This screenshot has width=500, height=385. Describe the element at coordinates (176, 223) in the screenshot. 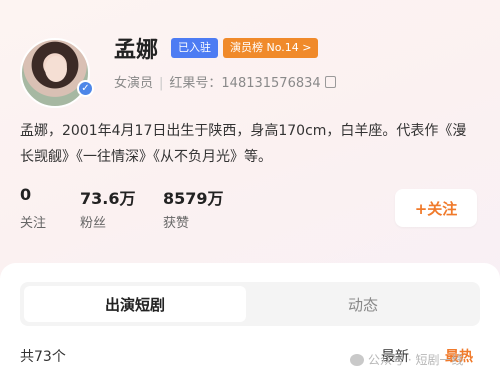

I see `likes-label: 获赞` at that location.